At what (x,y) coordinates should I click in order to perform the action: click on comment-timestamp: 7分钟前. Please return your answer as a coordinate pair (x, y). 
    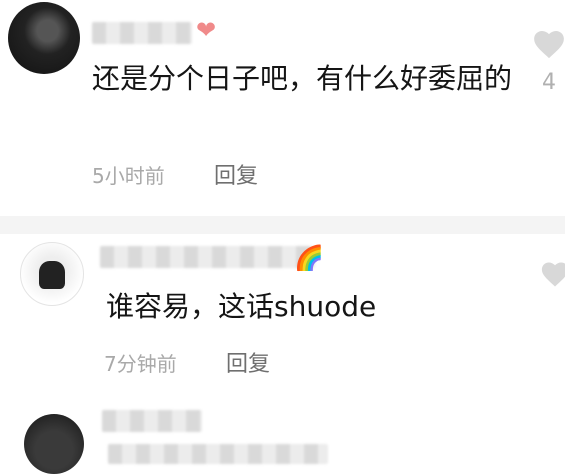
    Looking at the image, I should click on (140, 364).